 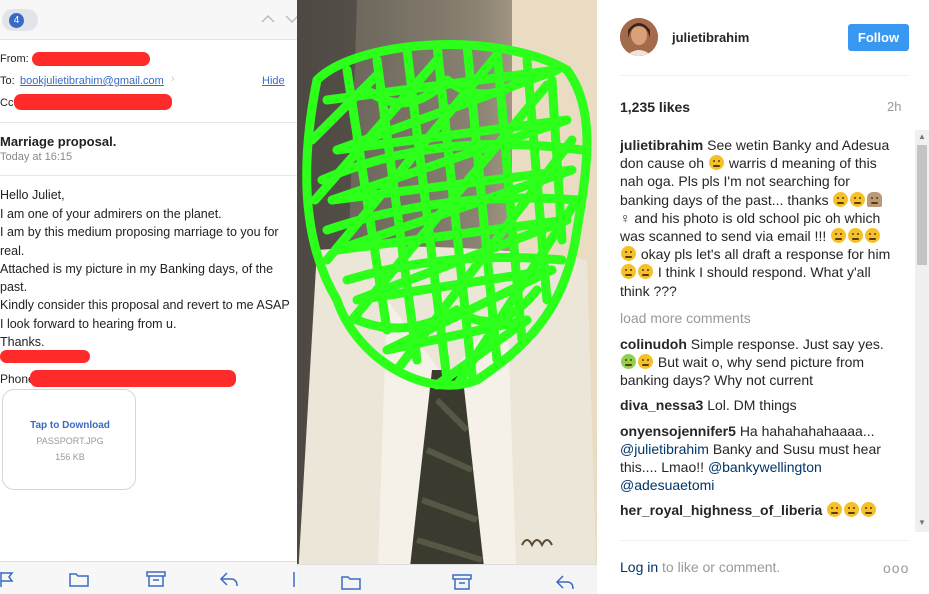 I want to click on neutral-face-icon, so click(x=841, y=199).